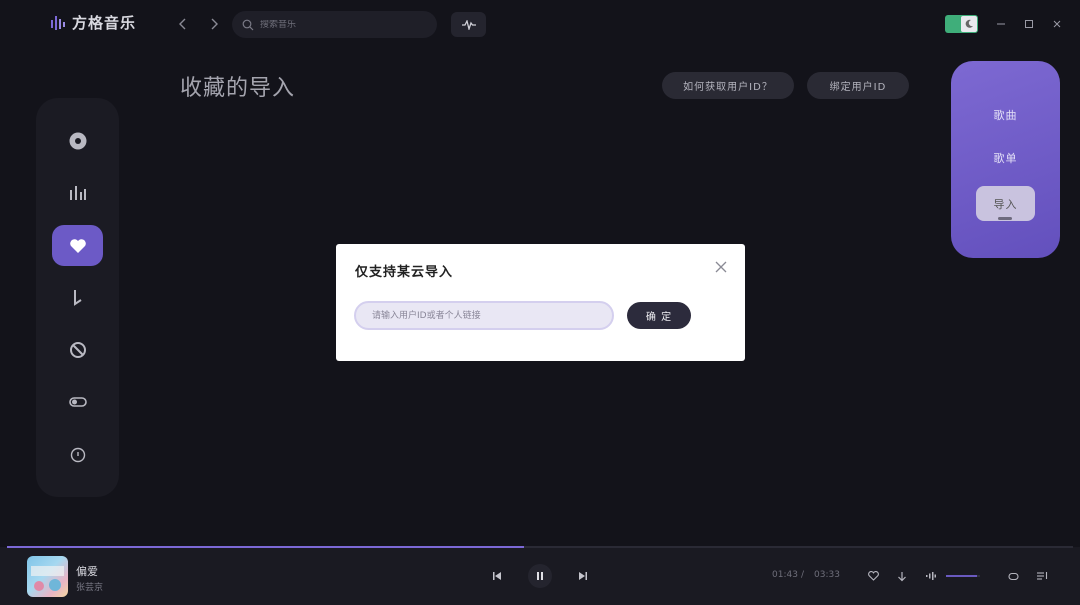 The image size is (1080, 605). I want to click on volume-icon, so click(931, 576).